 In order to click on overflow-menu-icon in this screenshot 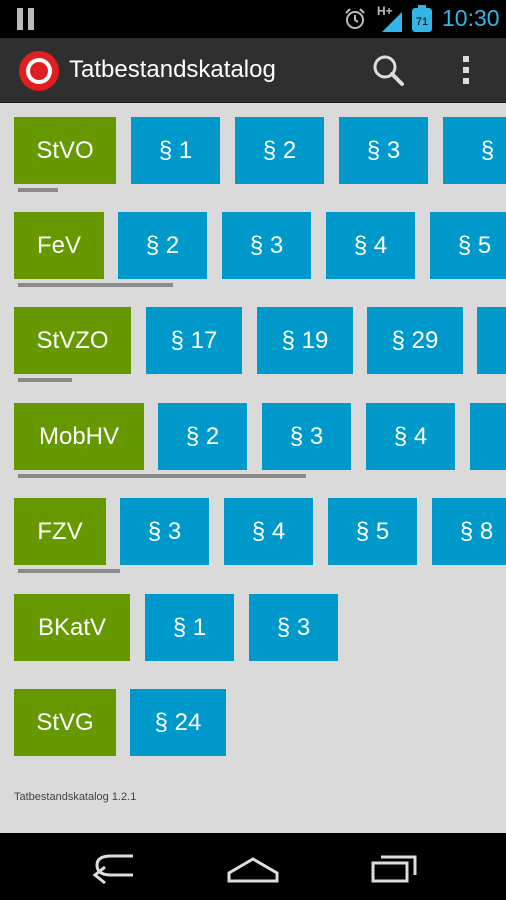, I will do `click(466, 70)`.